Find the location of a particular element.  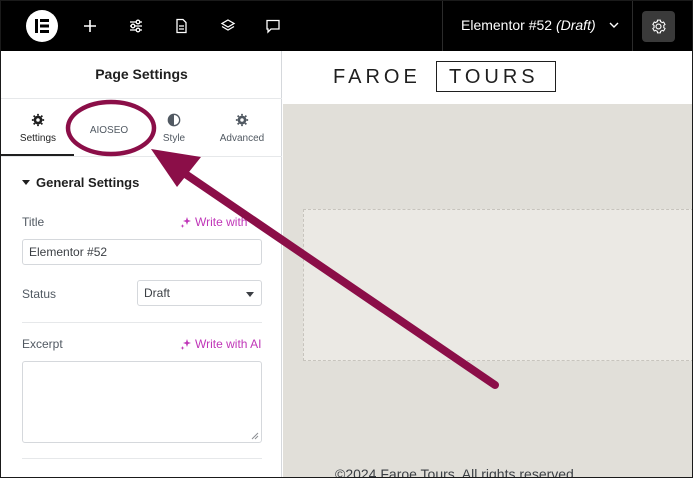

excerpt-textarea is located at coordinates (142, 402).